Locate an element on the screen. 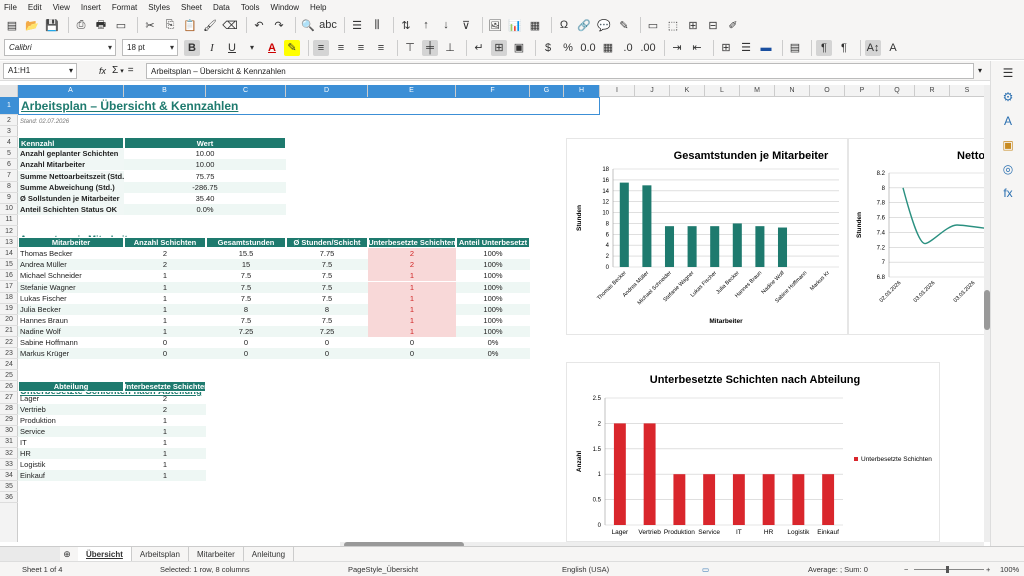 The height and width of the screenshot is (576, 1024). row-header: 32 is located at coordinates (9, 454).